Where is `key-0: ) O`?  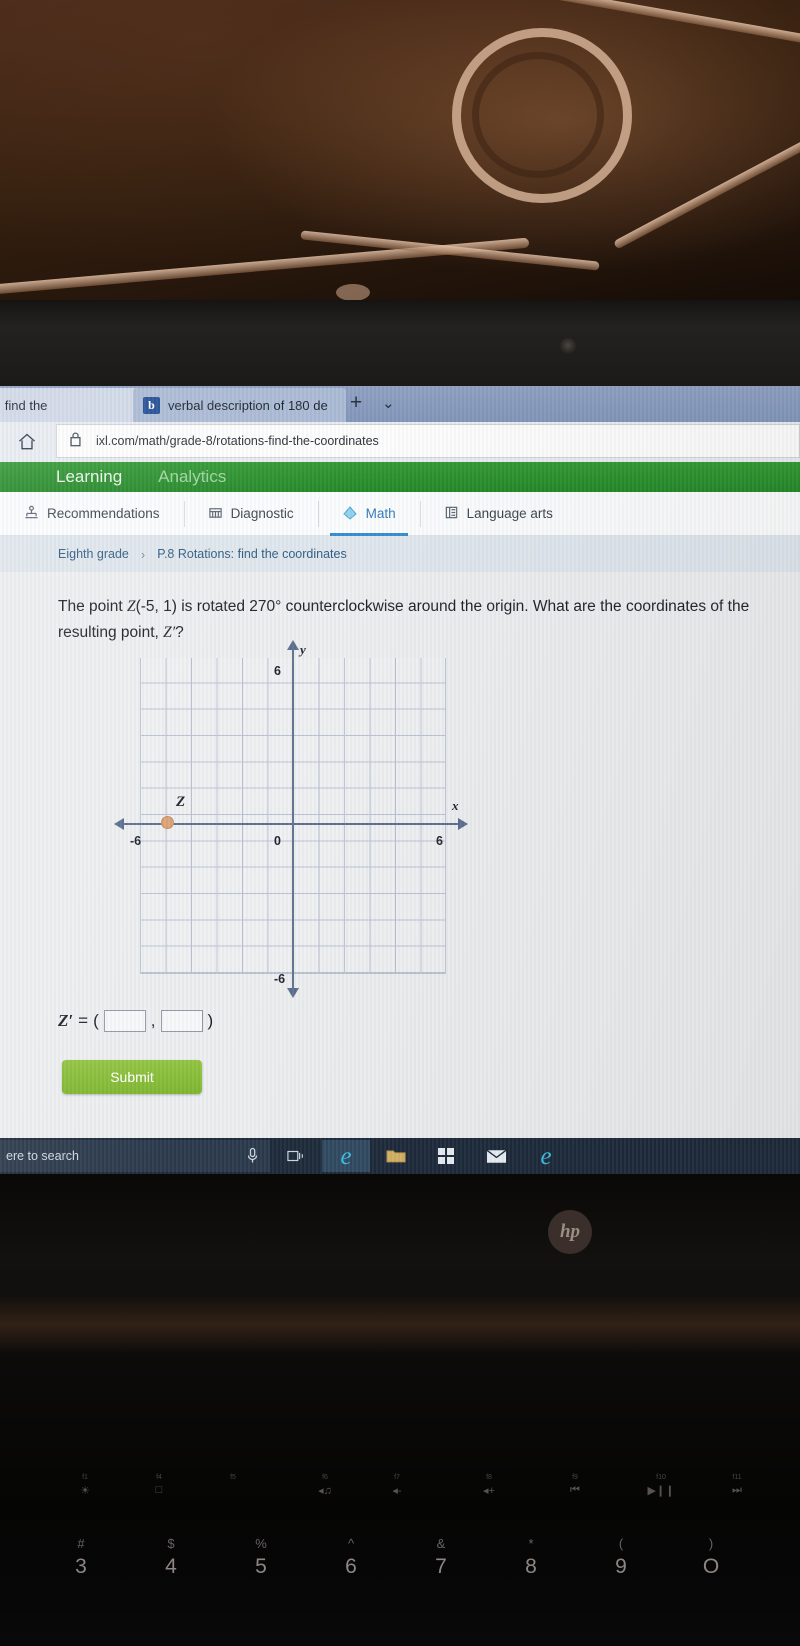
key-0: ) O is located at coordinates (711, 1557).